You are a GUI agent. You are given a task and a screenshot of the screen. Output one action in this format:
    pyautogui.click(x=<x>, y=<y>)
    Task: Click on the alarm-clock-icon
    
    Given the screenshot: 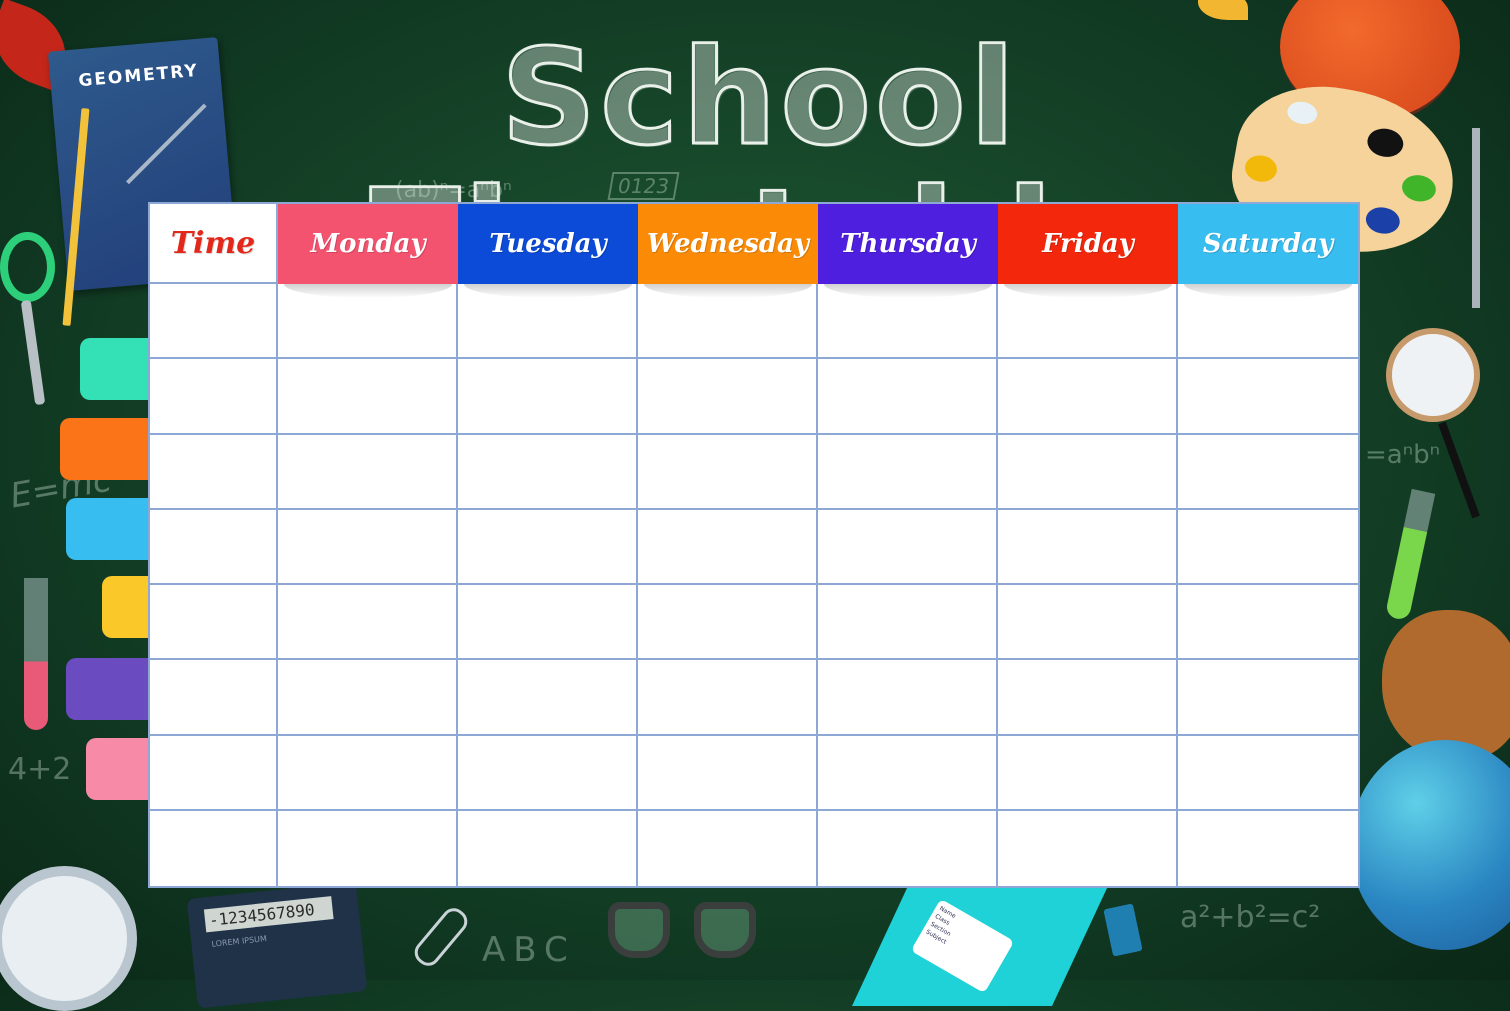 What is the action you would take?
    pyautogui.click(x=68, y=938)
    